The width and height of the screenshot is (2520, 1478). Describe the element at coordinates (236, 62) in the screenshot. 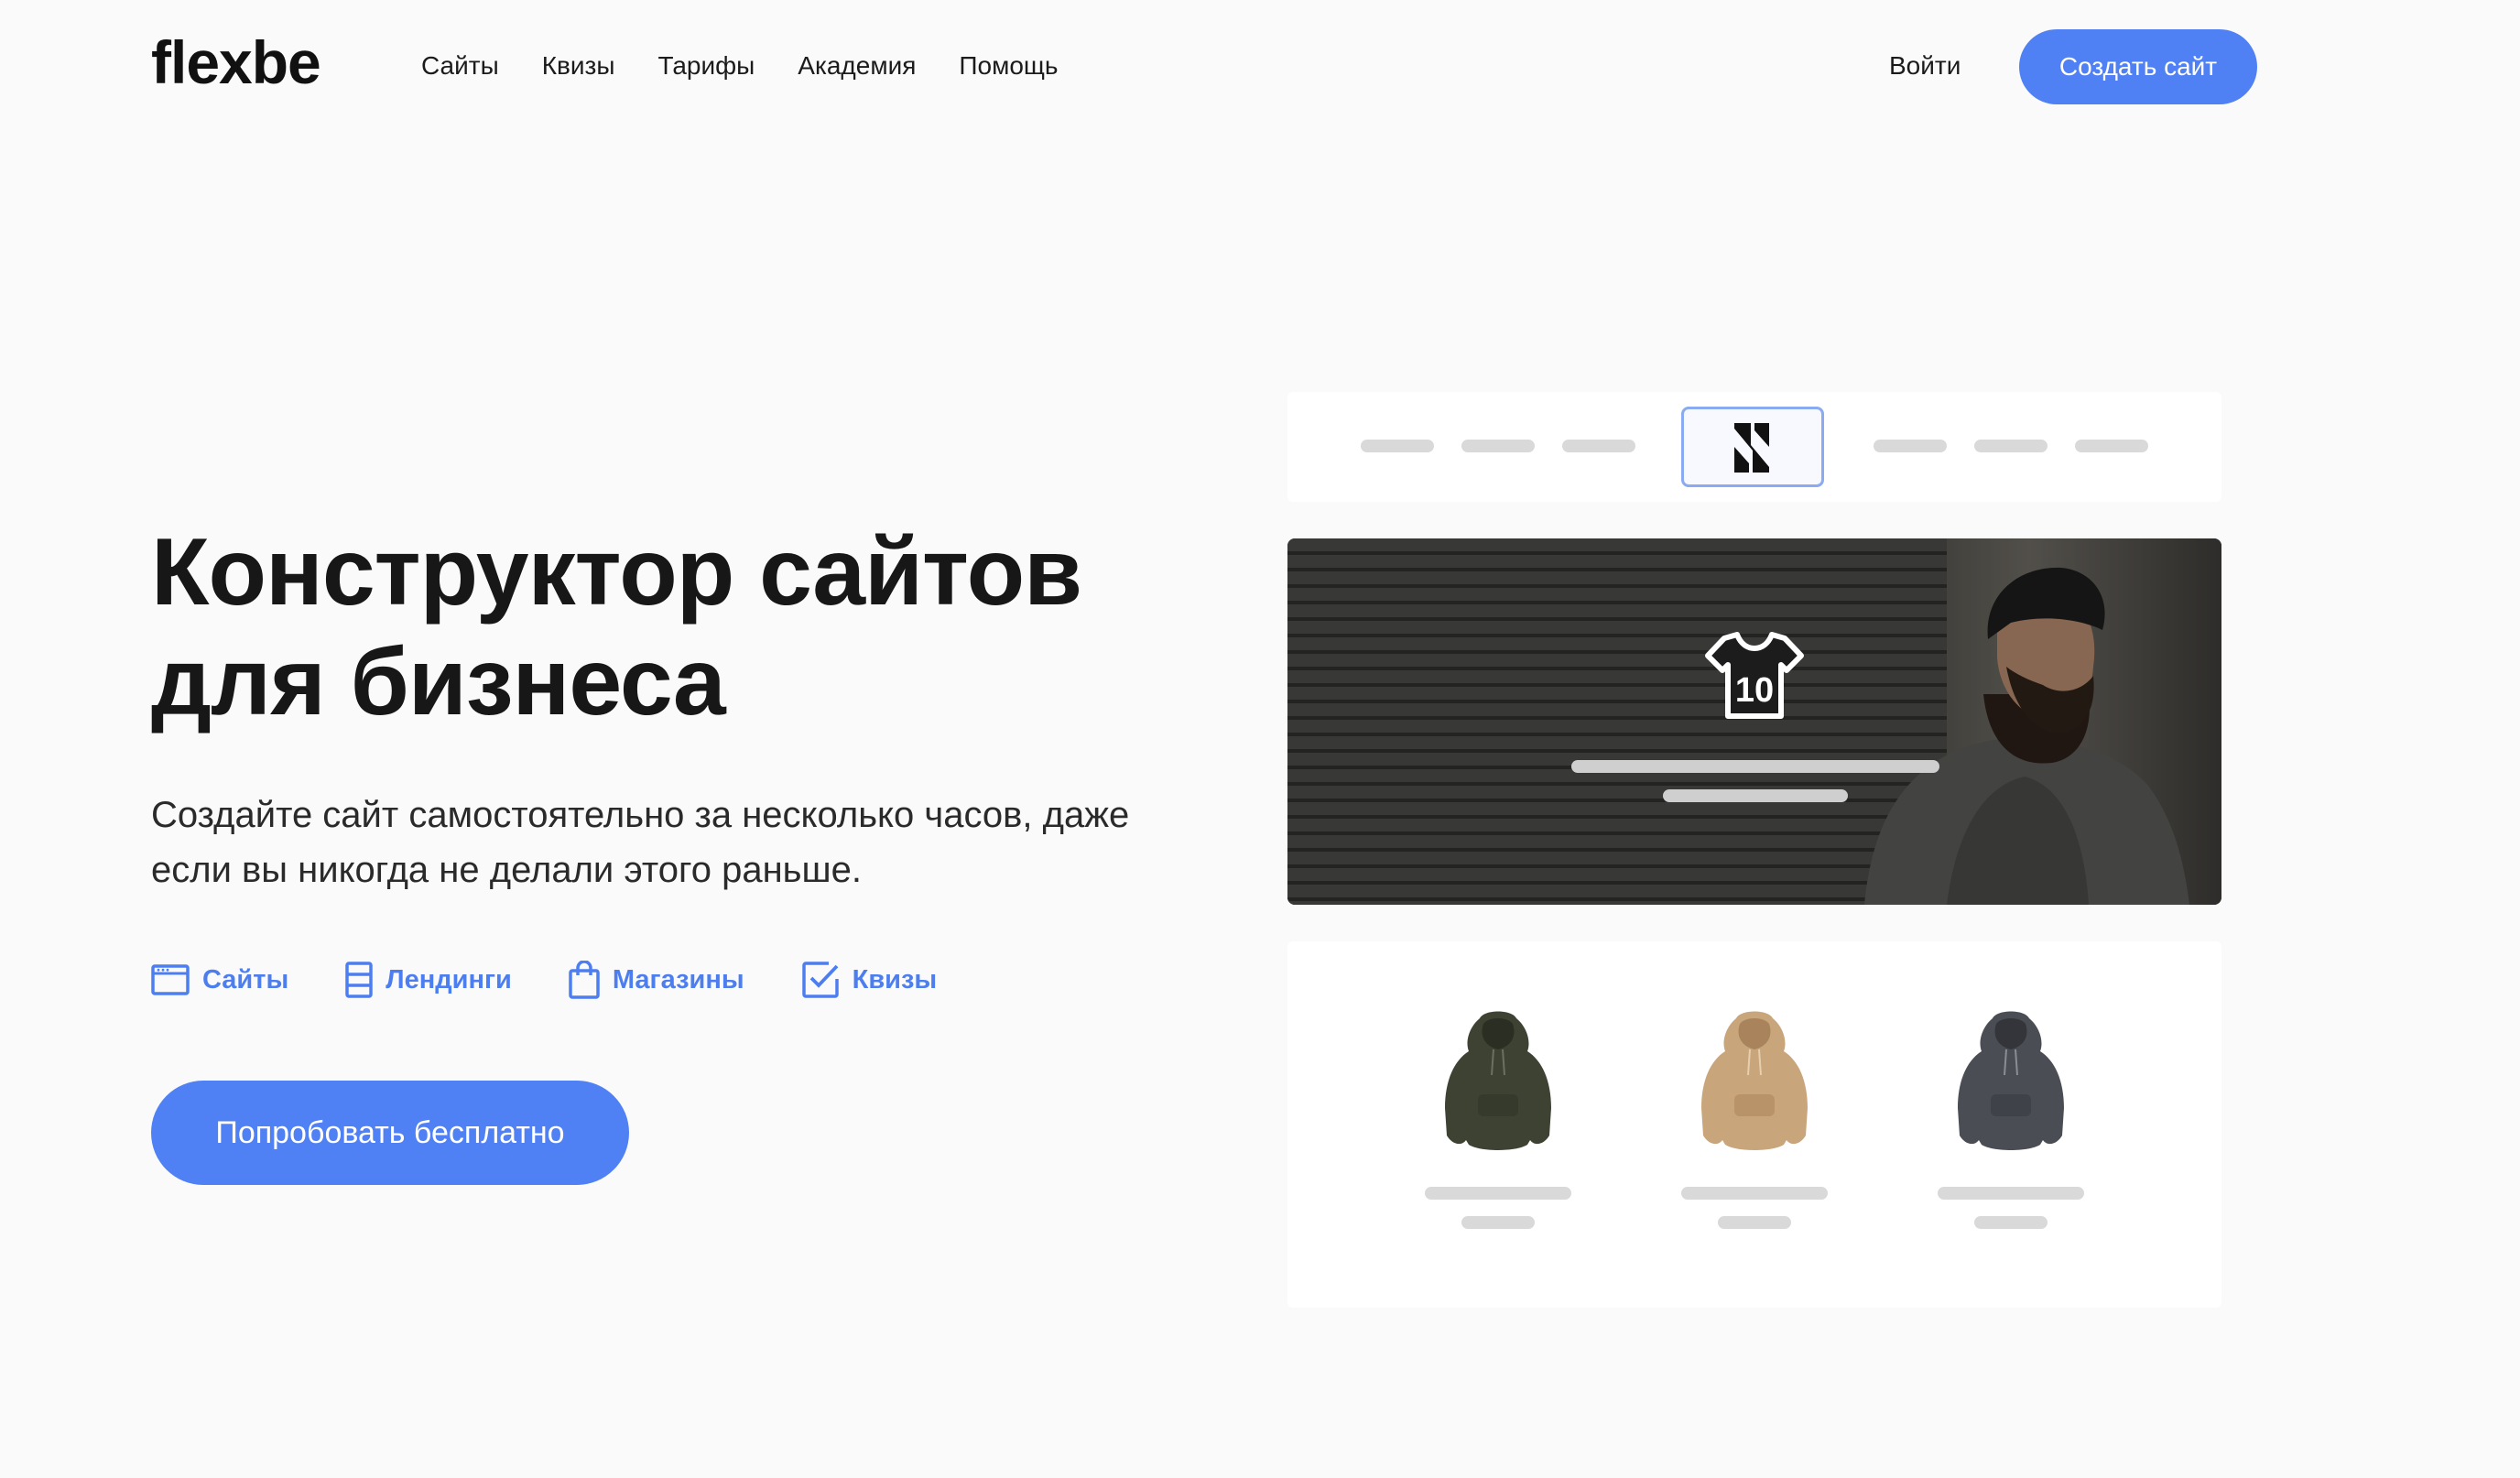

I see `flexbe-logo: flexbe` at that location.